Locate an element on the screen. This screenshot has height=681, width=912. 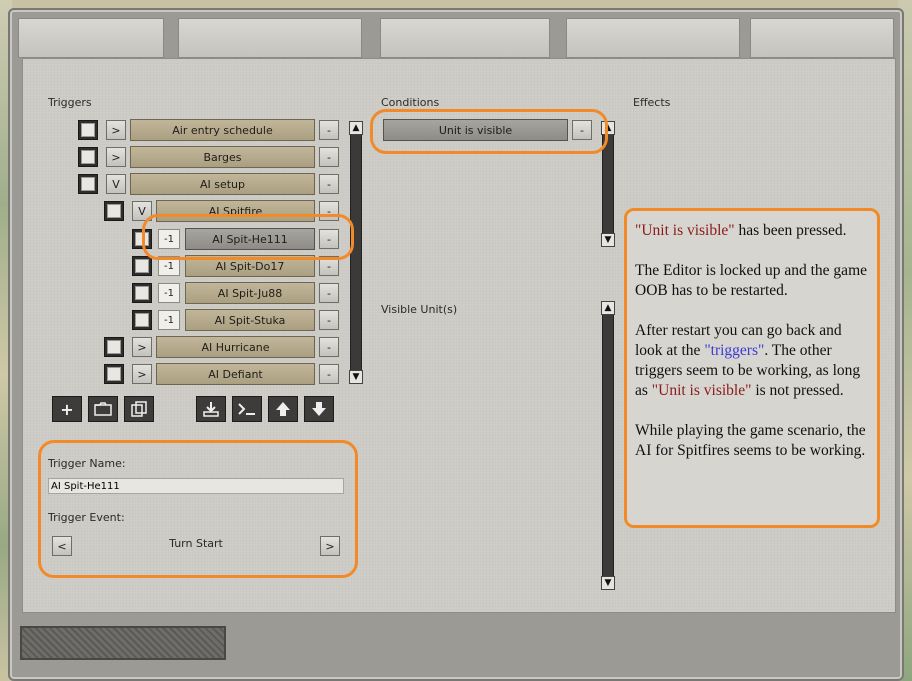
trigger-item: AI Hurricane is located at coordinates (235, 347).